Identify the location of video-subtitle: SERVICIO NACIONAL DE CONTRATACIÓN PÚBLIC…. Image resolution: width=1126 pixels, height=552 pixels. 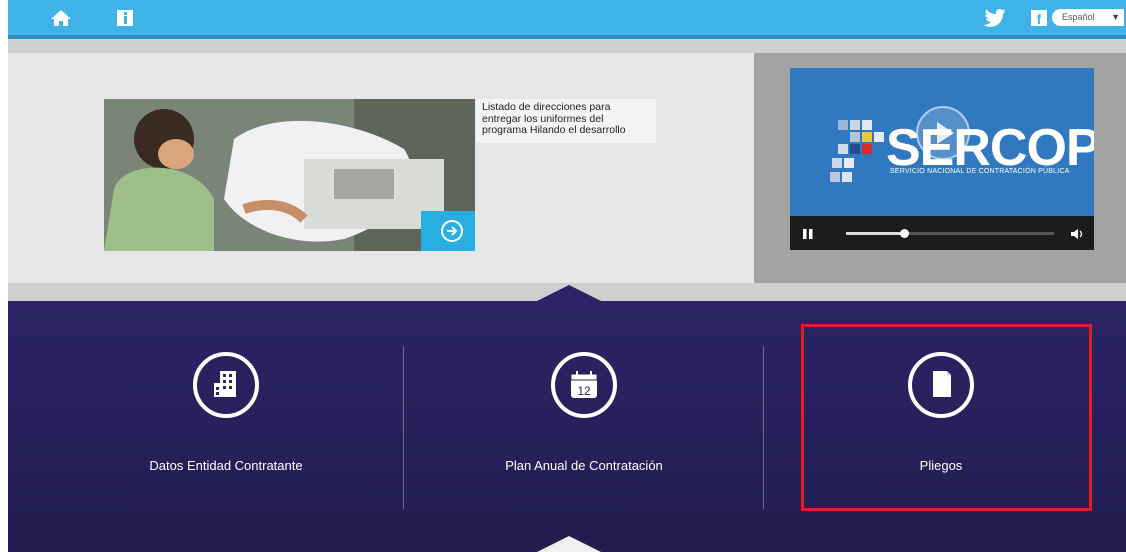
(980, 171).